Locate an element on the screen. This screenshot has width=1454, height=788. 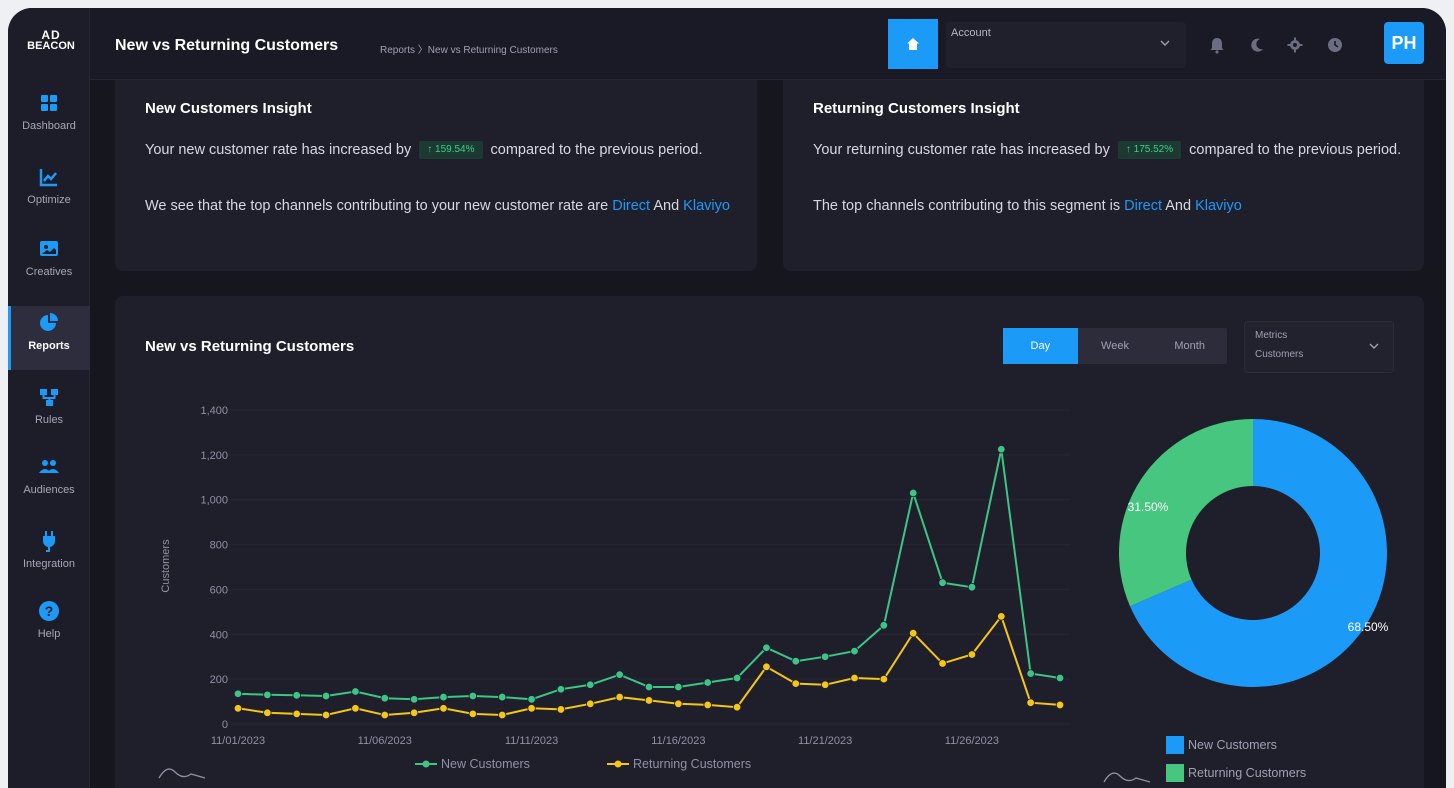
account-select: Account is located at coordinates (1066, 45).